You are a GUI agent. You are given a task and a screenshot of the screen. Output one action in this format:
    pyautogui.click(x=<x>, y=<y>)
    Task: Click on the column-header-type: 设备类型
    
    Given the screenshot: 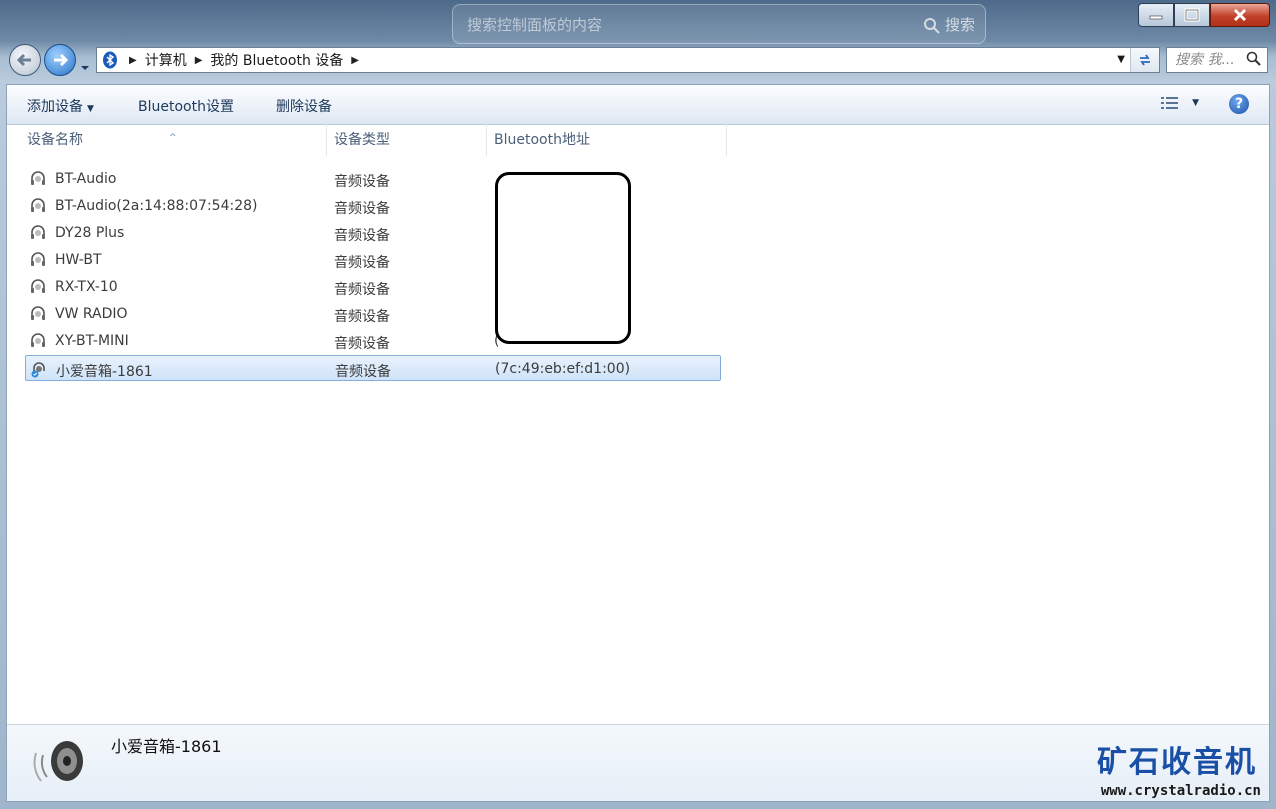 What is the action you would take?
    pyautogui.click(x=407, y=140)
    